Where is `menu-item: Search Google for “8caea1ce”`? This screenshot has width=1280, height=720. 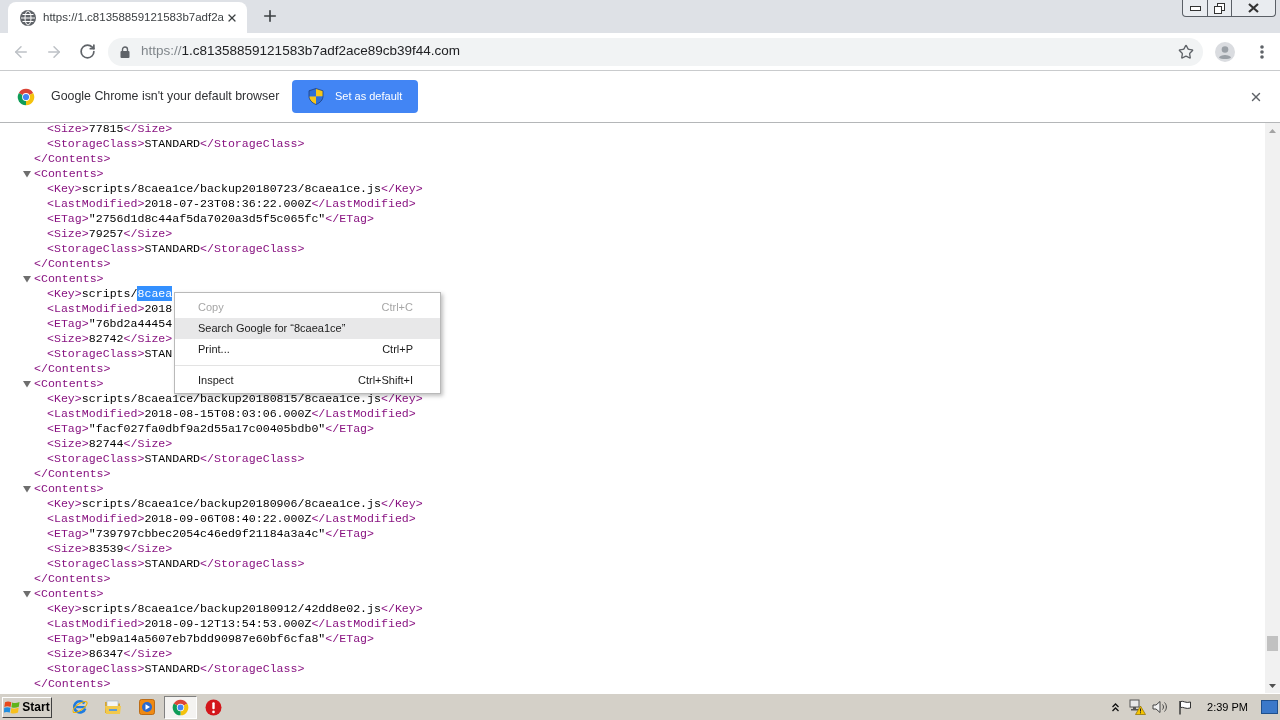
menu-item: Search Google for “8caea1ce” is located at coordinates (307, 328).